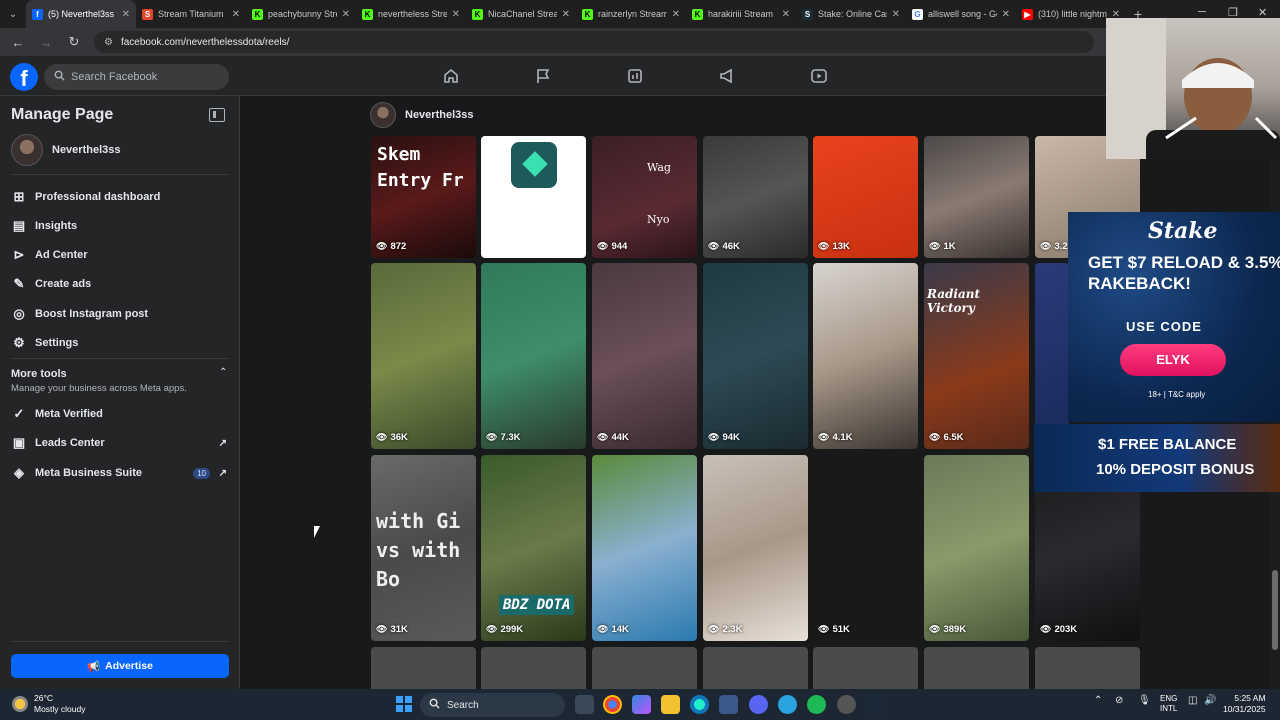  I want to click on reel-thumbnail: with Gi vs with Bo 👁 31K, so click(423, 548).